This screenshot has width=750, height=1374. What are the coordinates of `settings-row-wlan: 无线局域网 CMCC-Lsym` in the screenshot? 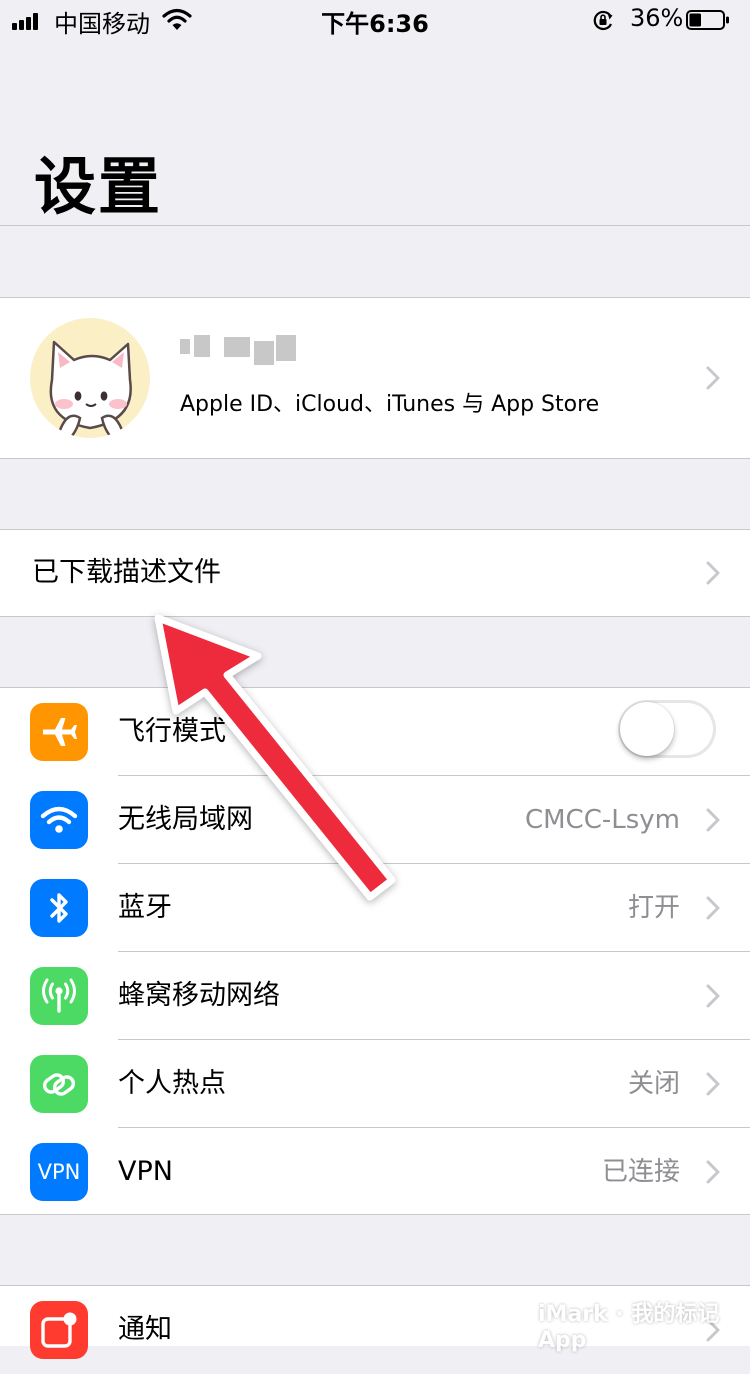 It's located at (375, 820).